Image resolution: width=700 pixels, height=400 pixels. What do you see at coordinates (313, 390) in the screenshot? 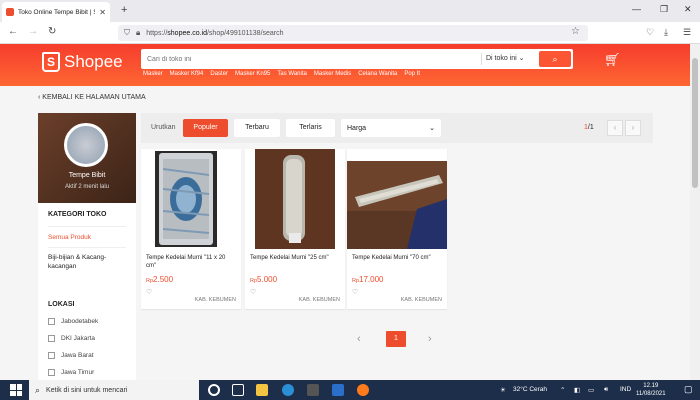
I see `store-icon` at bounding box center [313, 390].